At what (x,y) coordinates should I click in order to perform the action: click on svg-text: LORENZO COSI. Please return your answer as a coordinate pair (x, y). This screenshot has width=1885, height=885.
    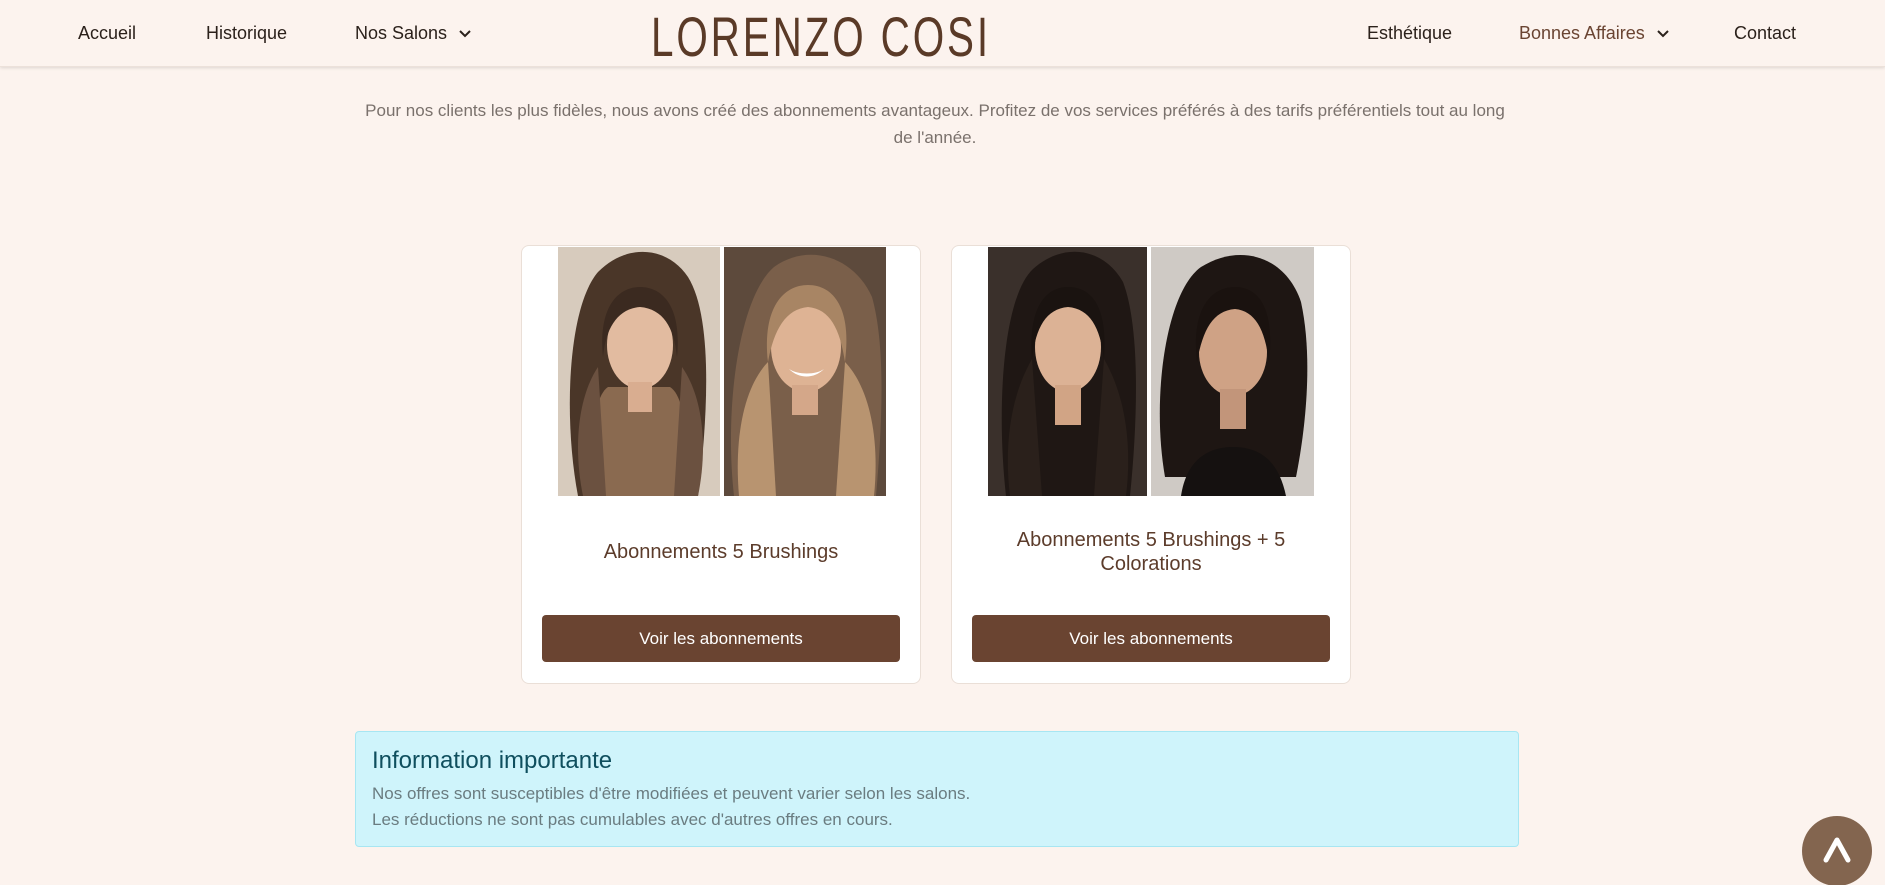
    Looking at the image, I should click on (821, 34).